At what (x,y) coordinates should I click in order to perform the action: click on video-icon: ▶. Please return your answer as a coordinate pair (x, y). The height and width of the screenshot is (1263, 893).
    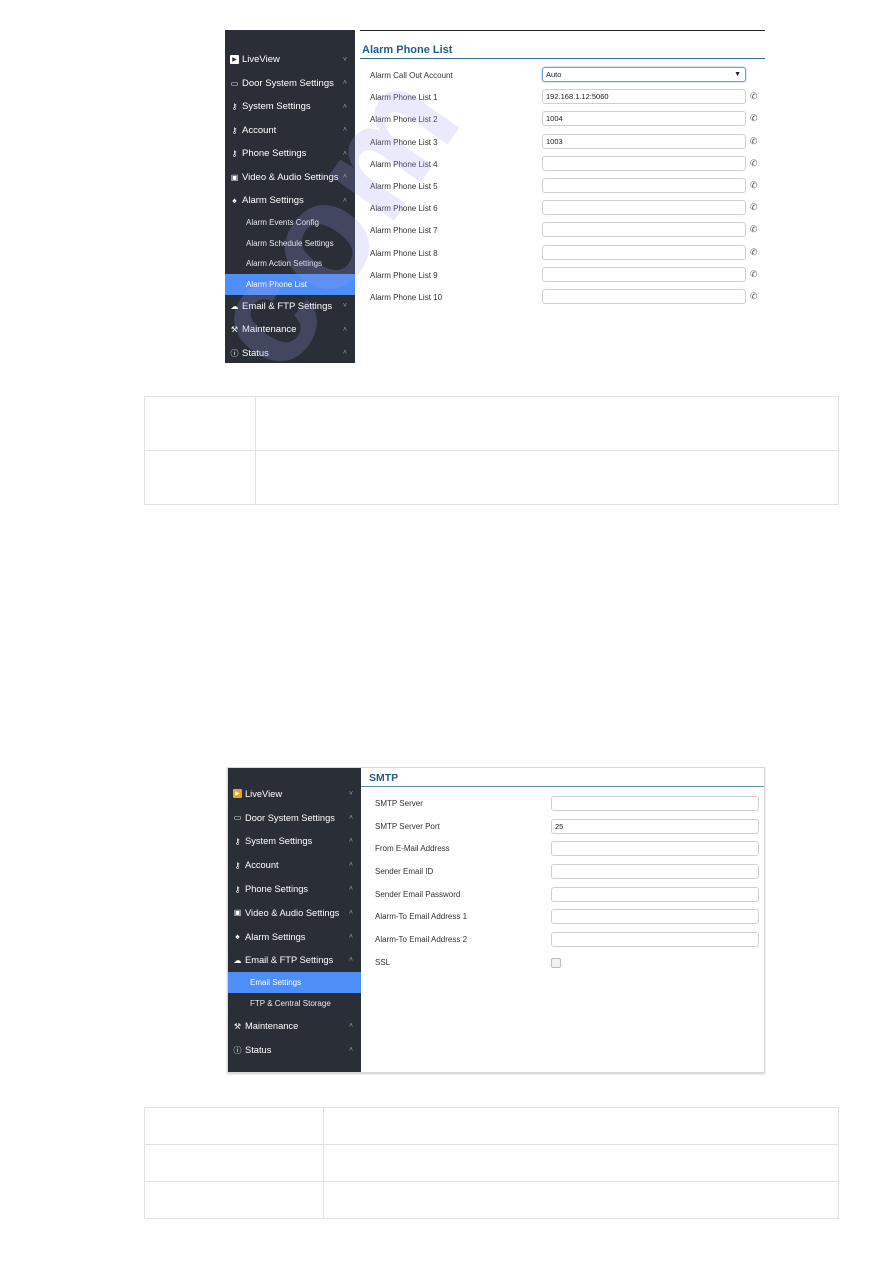
    Looking at the image, I should click on (234, 60).